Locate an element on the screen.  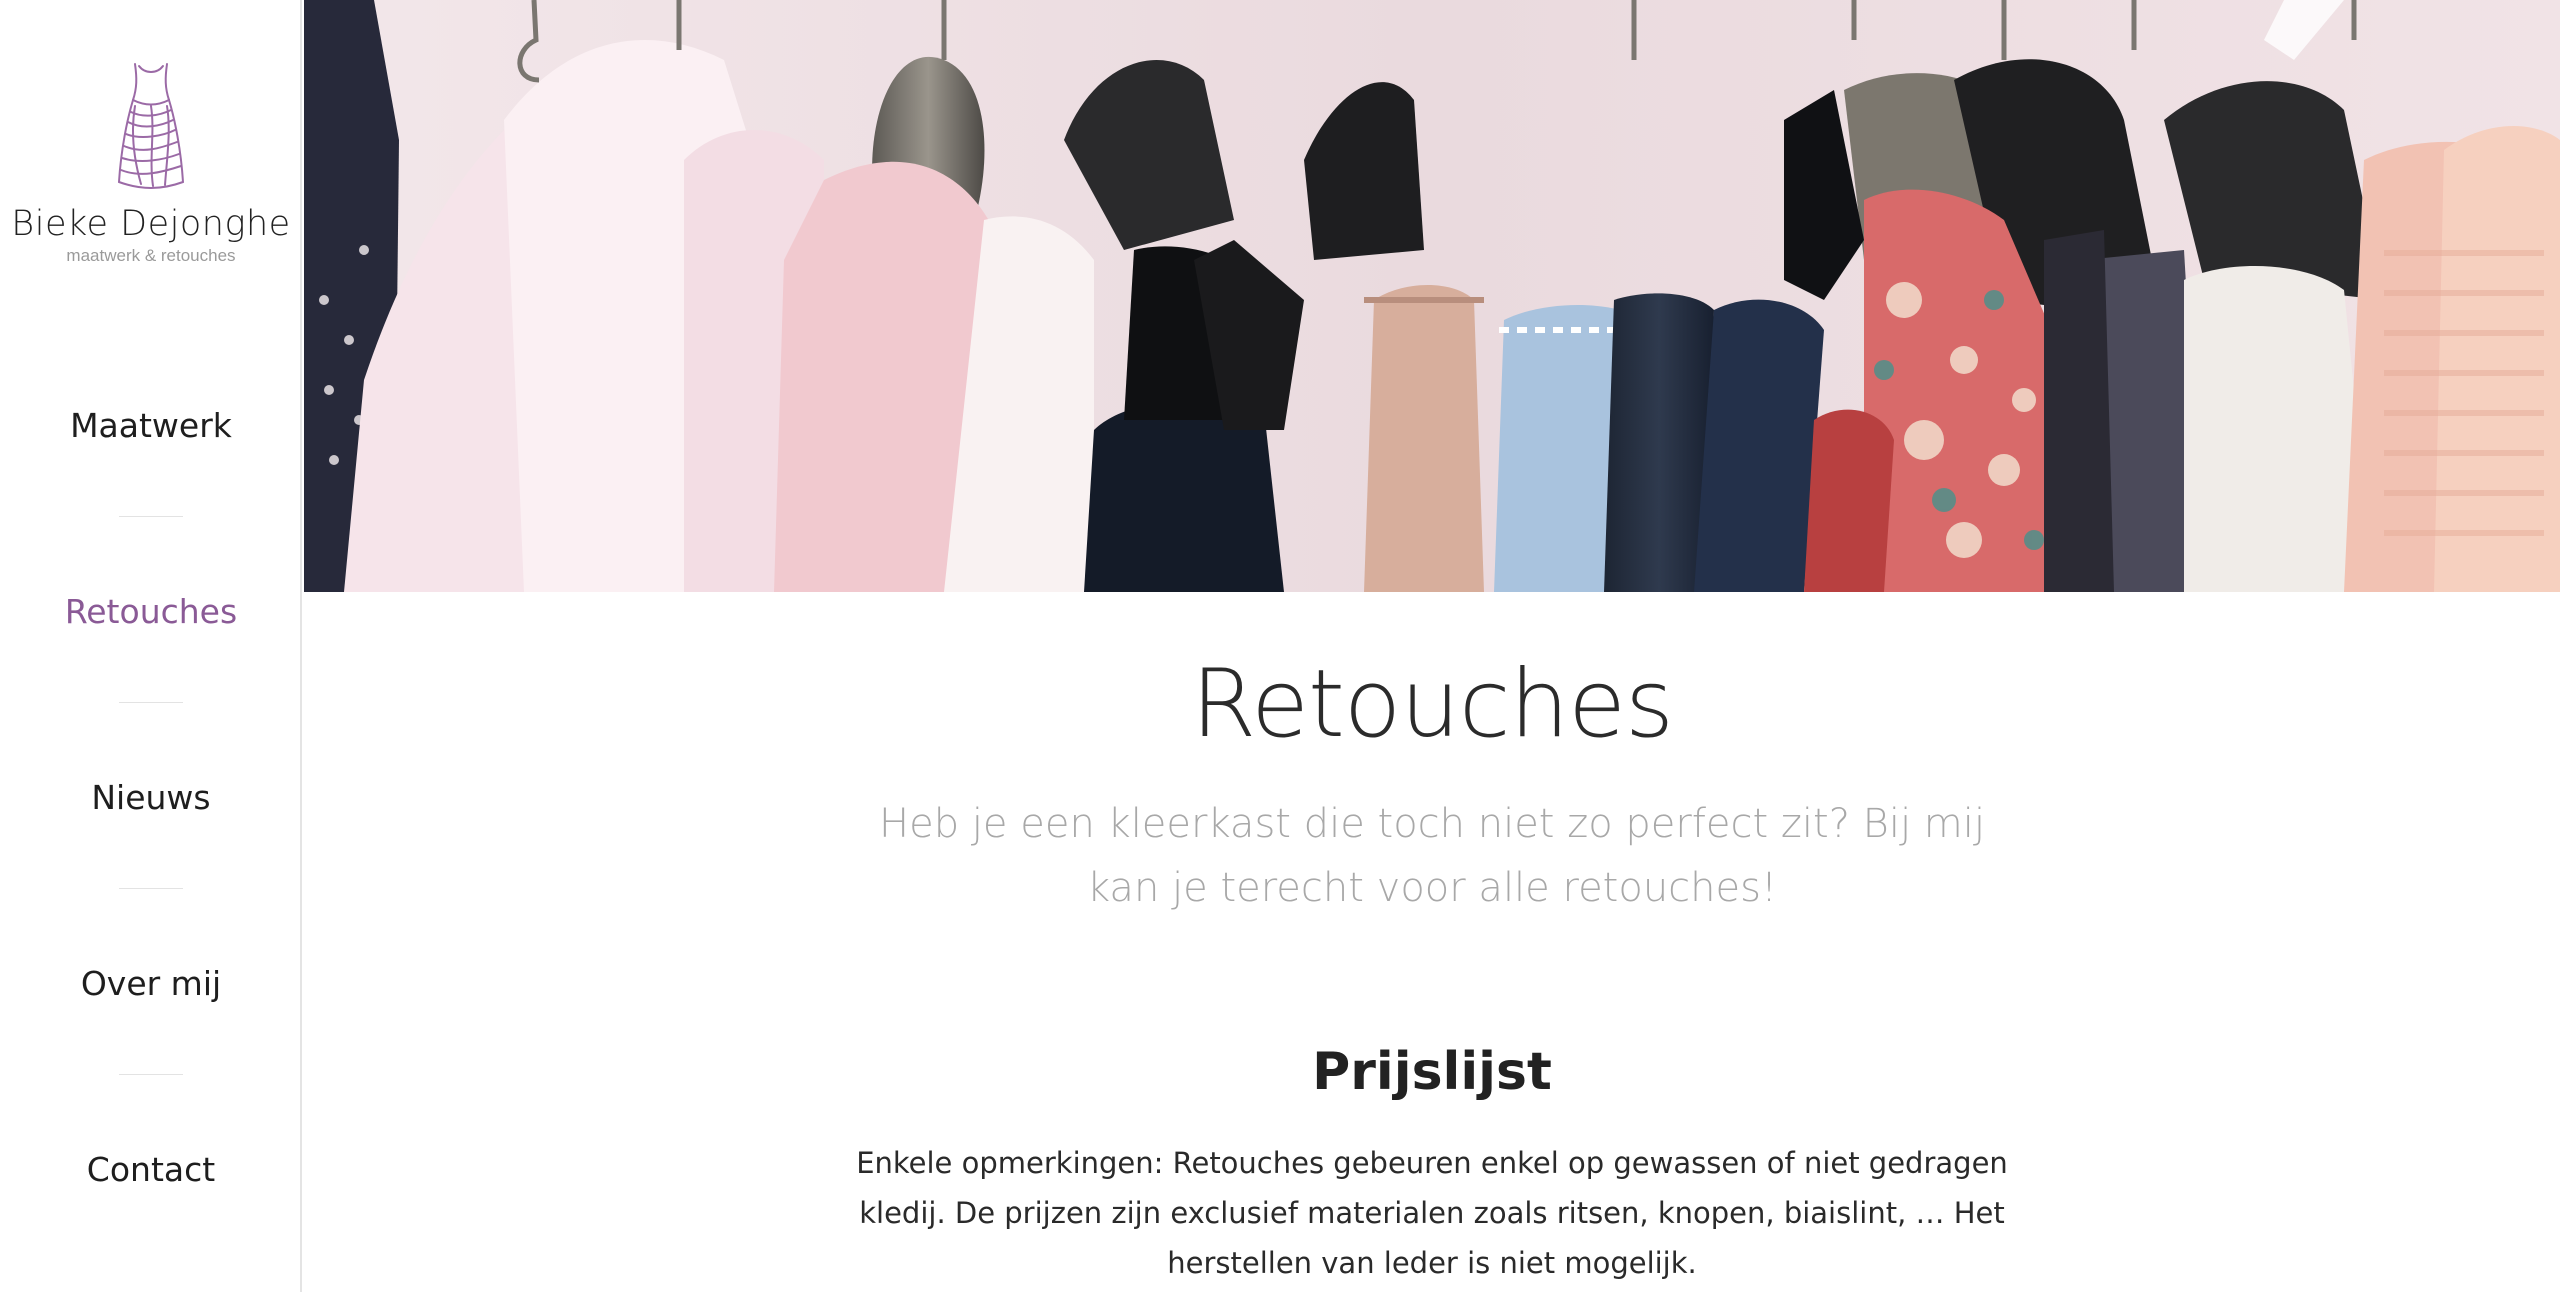
brand-tagline: maatwerk & retouches is located at coordinates (151, 255).